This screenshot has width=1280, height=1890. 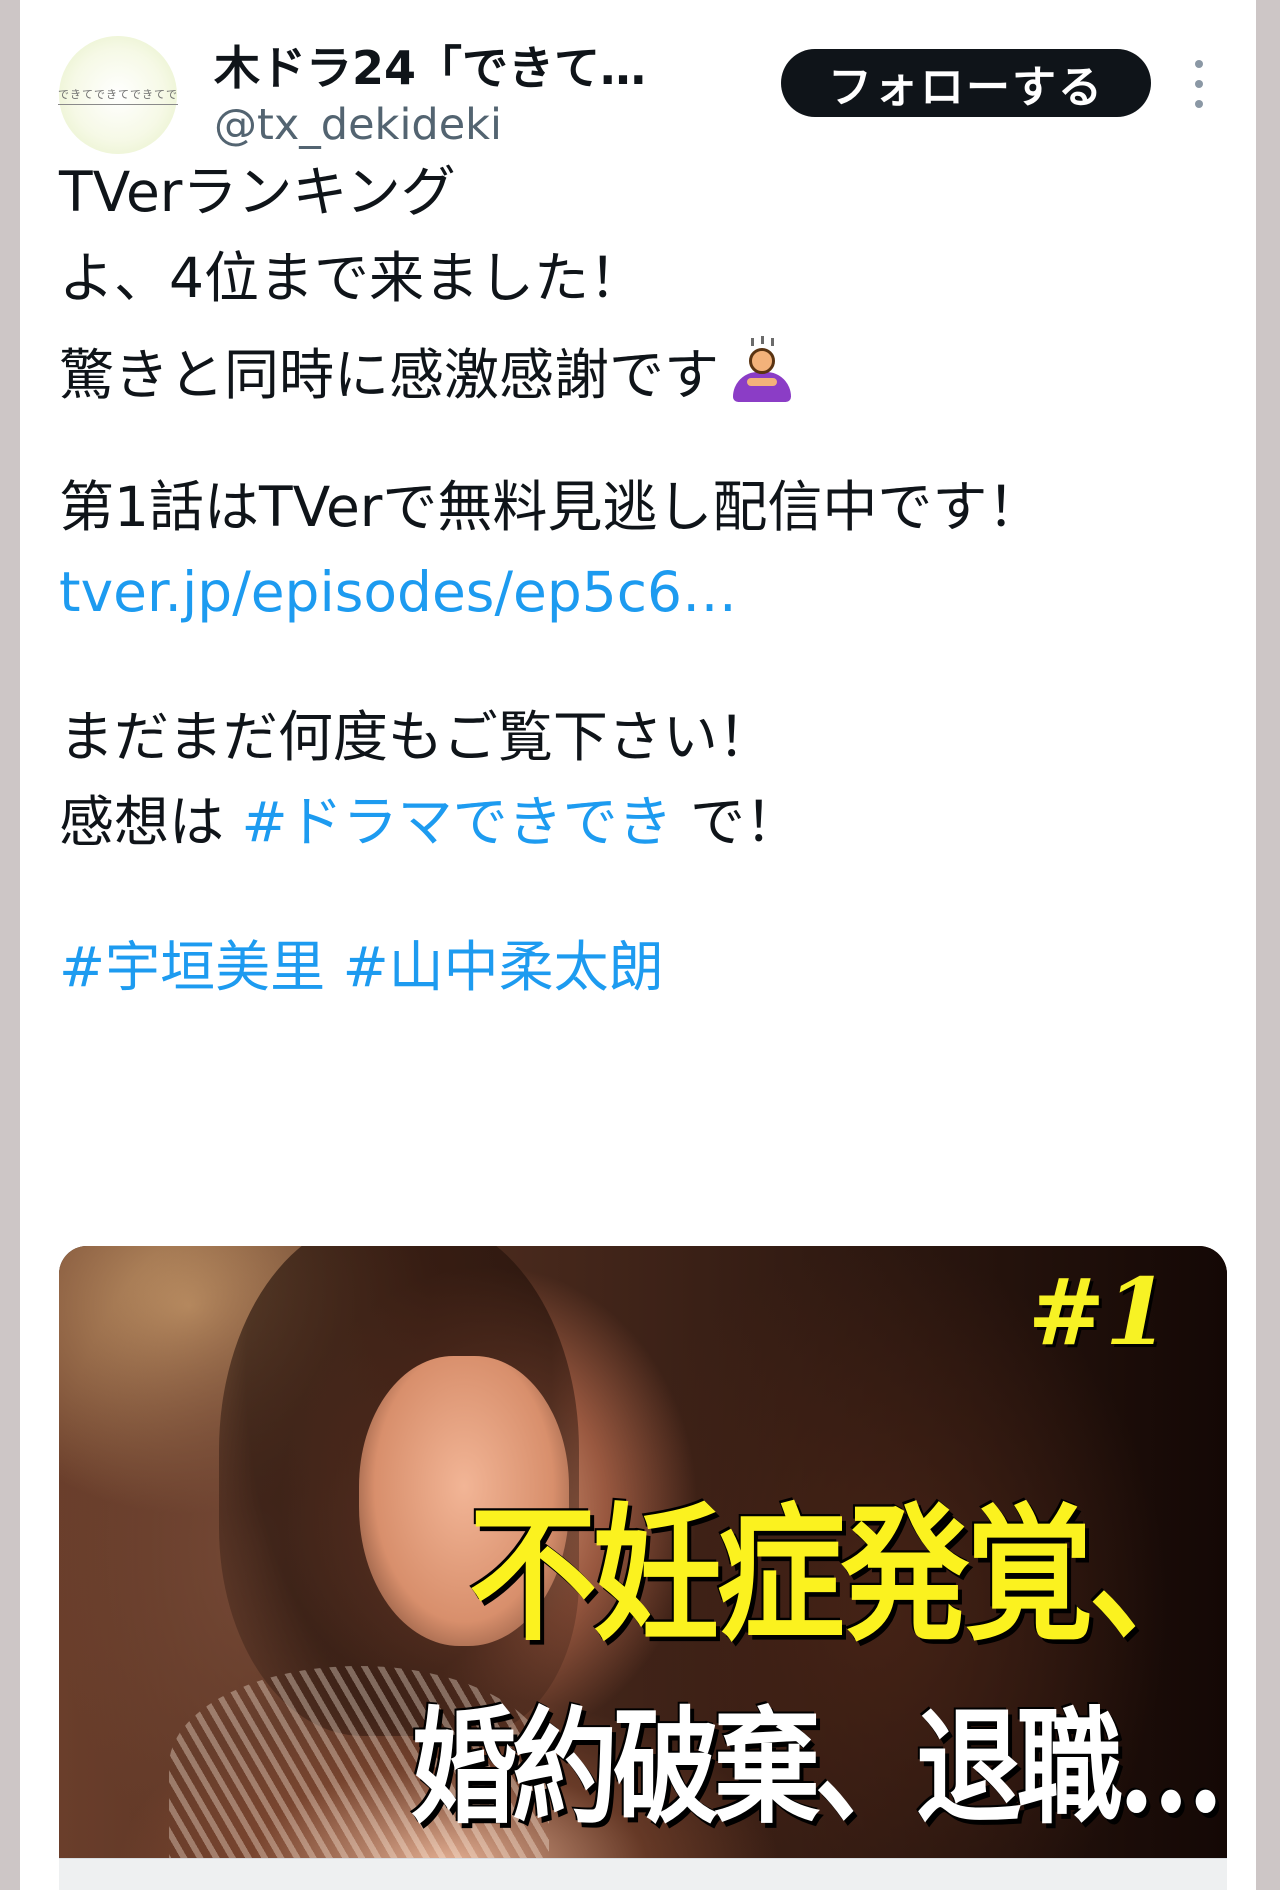 I want to click on hashtag-ugaki-misato: #宇垣美里, so click(x=192, y=967).